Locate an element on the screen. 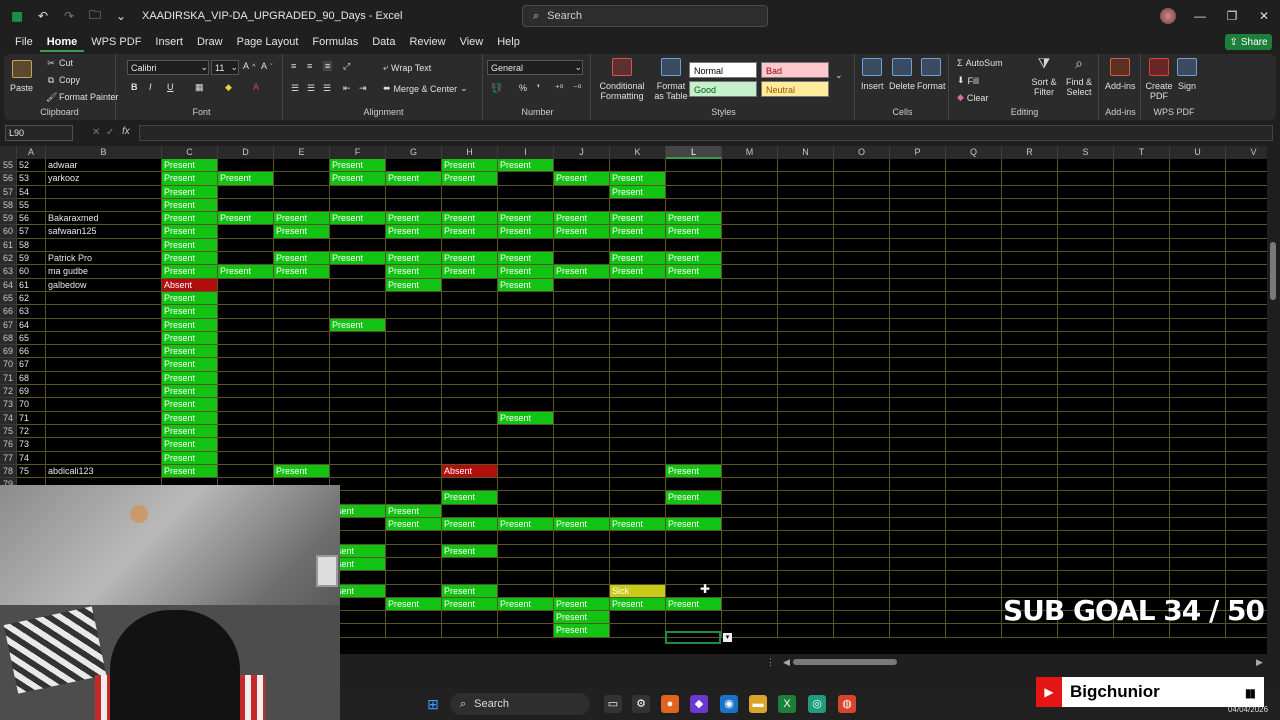 Image resolution: width=1280 pixels, height=720 pixels. cell-f: Present is located at coordinates (358, 325).